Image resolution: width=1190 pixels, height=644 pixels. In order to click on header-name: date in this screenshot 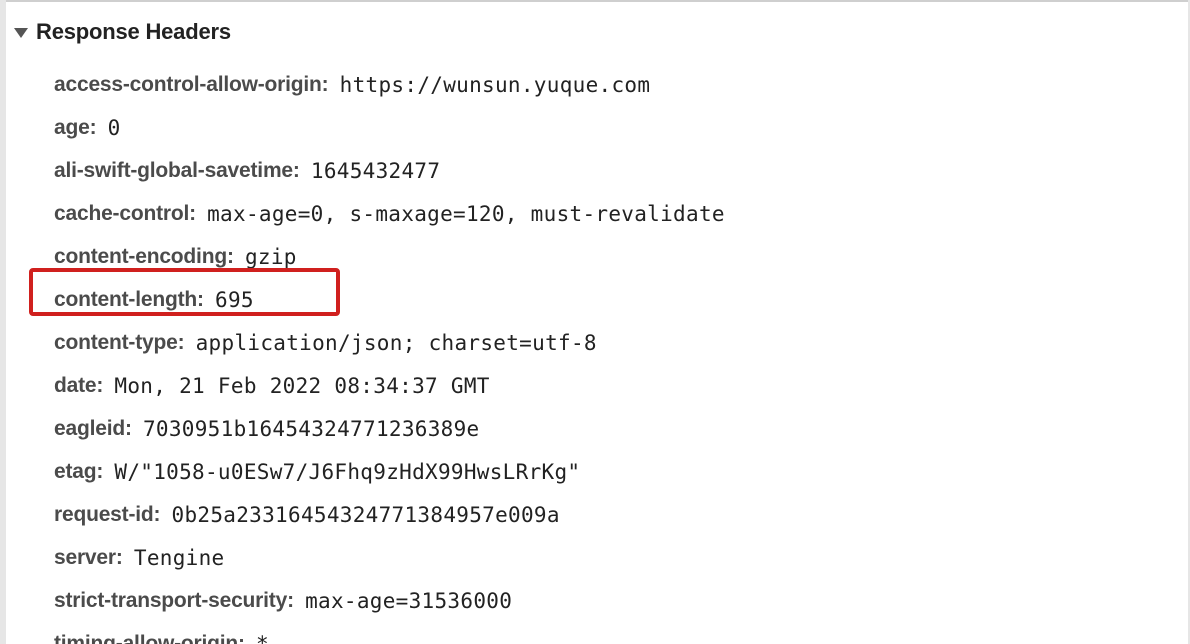, I will do `click(75, 385)`.